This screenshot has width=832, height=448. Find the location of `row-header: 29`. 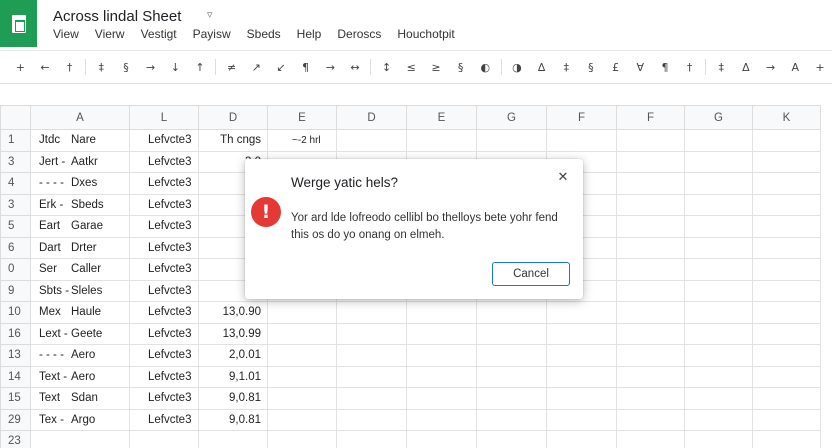

row-header: 29 is located at coordinates (15, 419).